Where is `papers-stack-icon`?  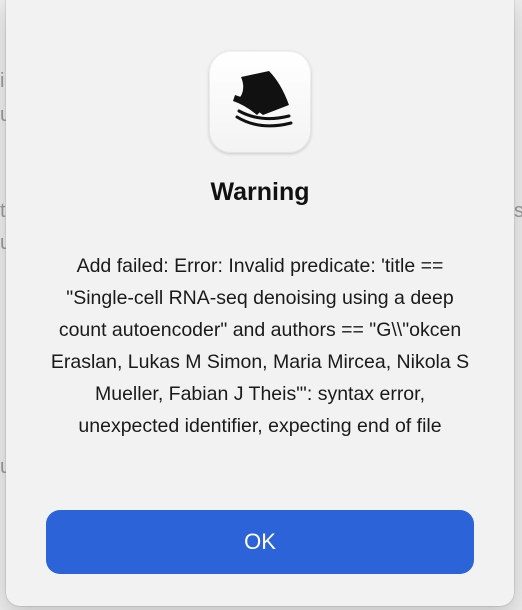
papers-stack-icon is located at coordinates (260, 102).